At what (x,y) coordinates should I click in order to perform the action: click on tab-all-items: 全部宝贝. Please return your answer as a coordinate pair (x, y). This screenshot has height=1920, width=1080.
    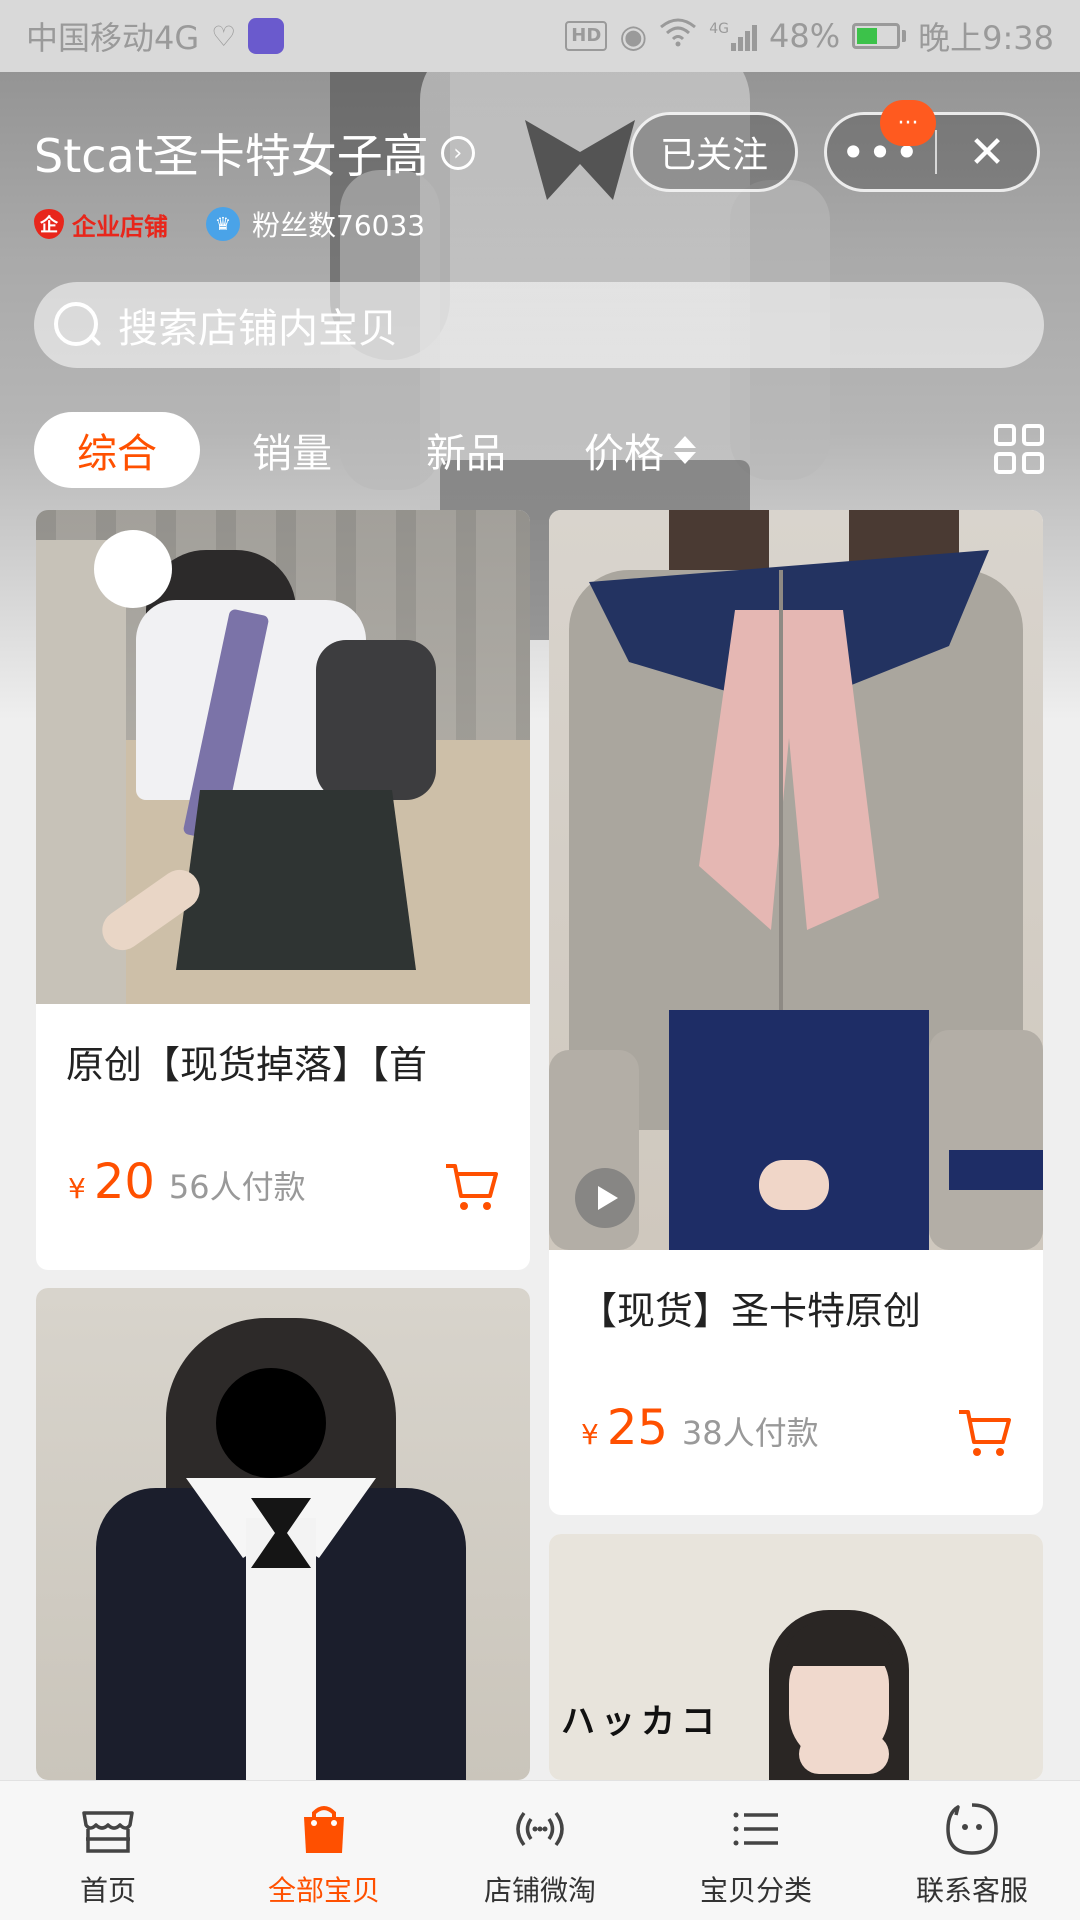
    Looking at the image, I should click on (324, 1850).